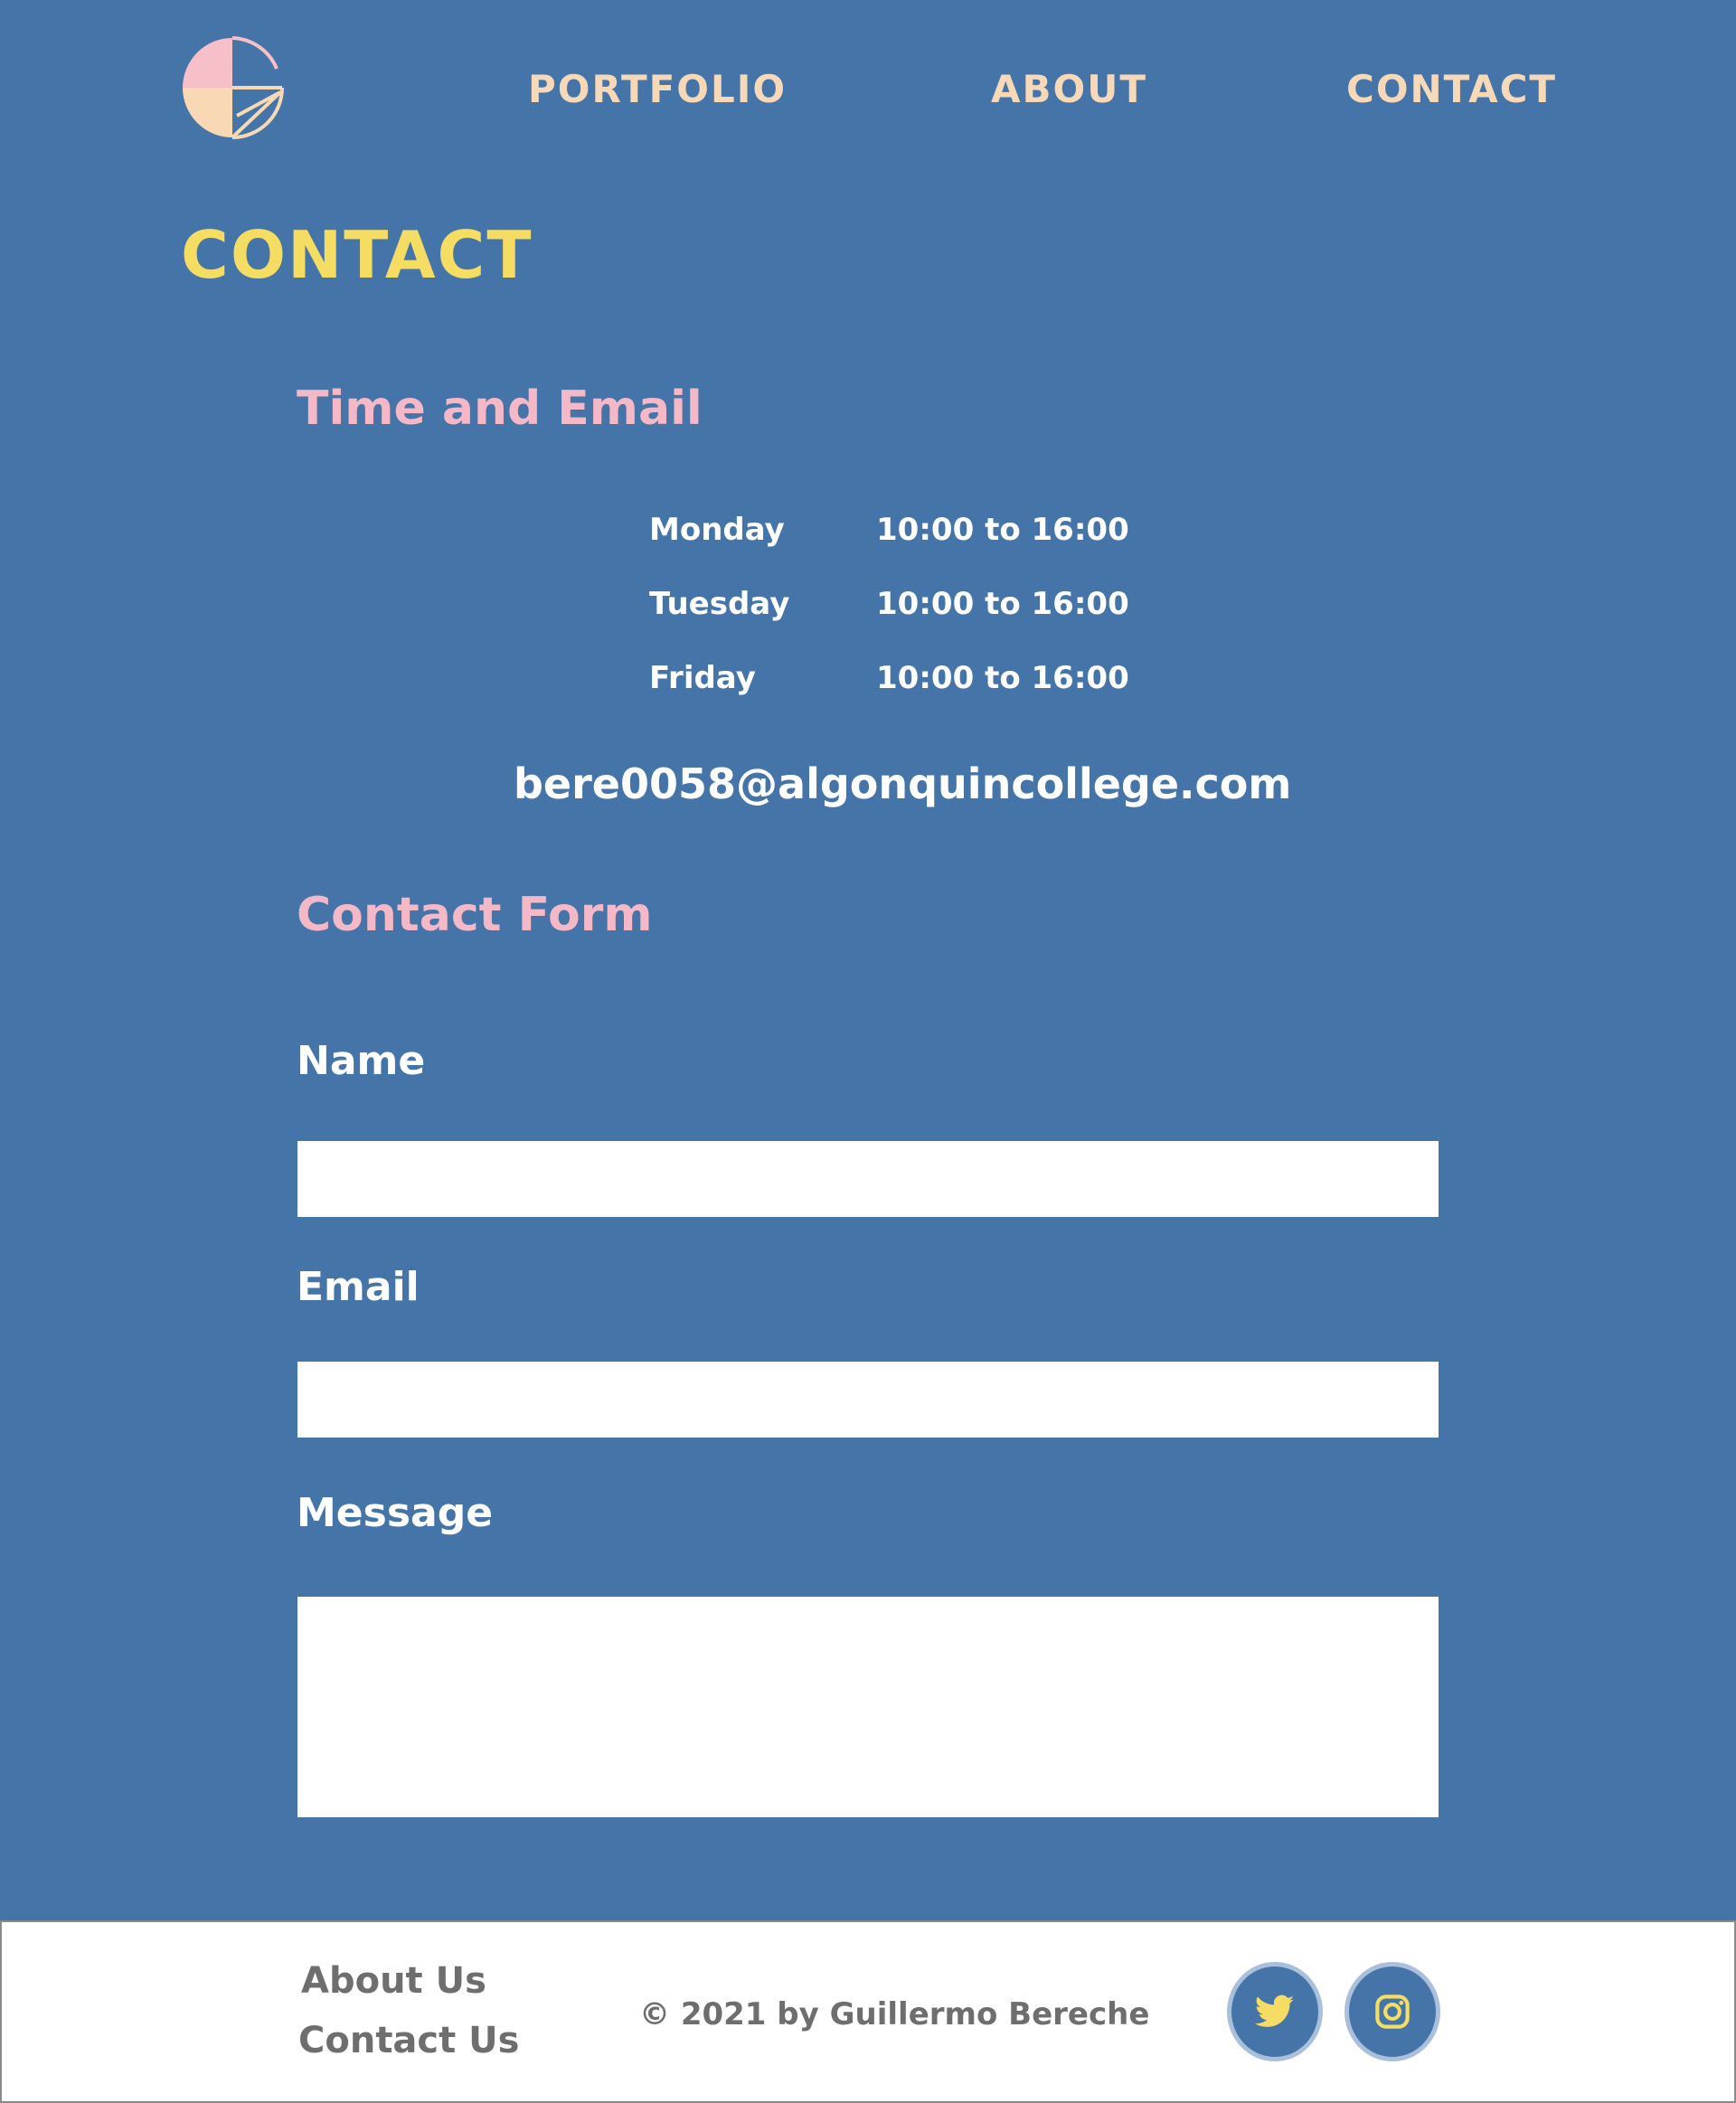 The width and height of the screenshot is (1736, 2103). Describe the element at coordinates (868, 1707) in the screenshot. I see `message-textarea` at that location.